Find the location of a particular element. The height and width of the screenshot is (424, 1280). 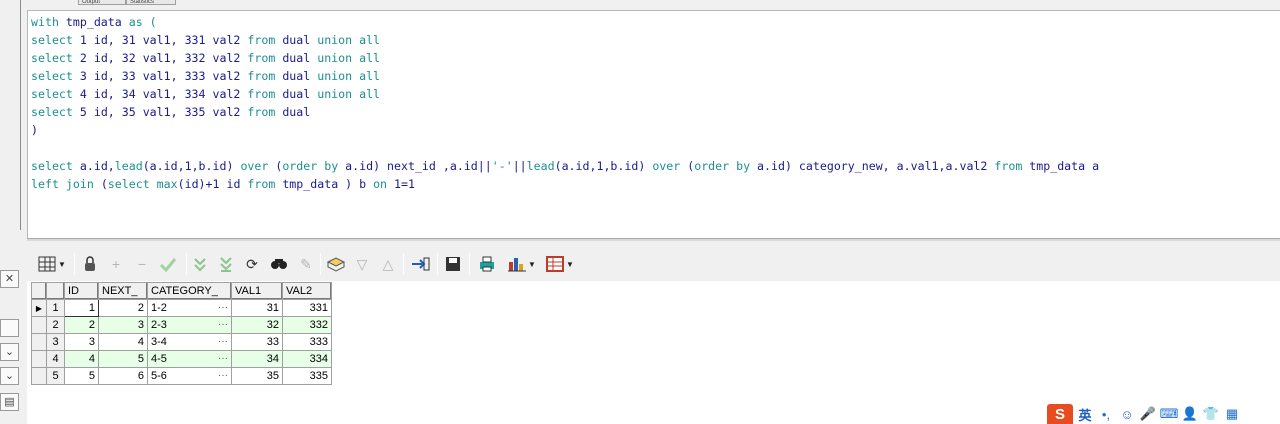

cell-id: 3 is located at coordinates (81, 342).